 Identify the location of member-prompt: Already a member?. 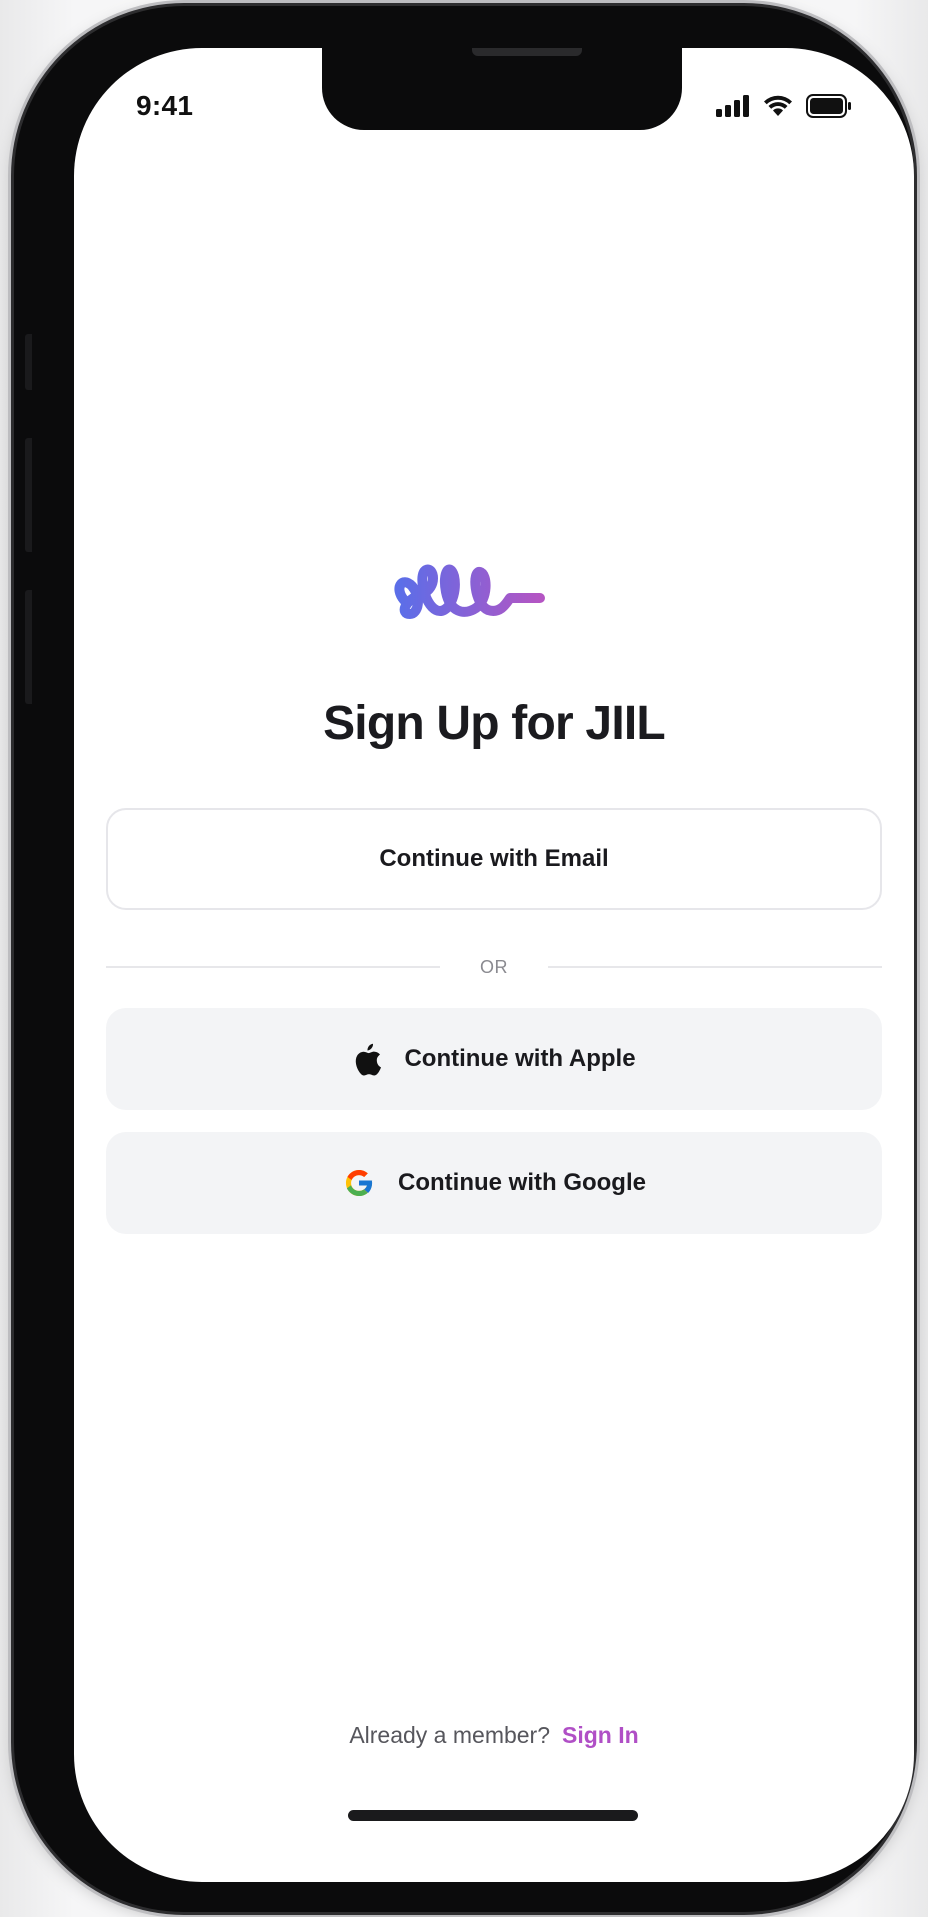
(450, 1735).